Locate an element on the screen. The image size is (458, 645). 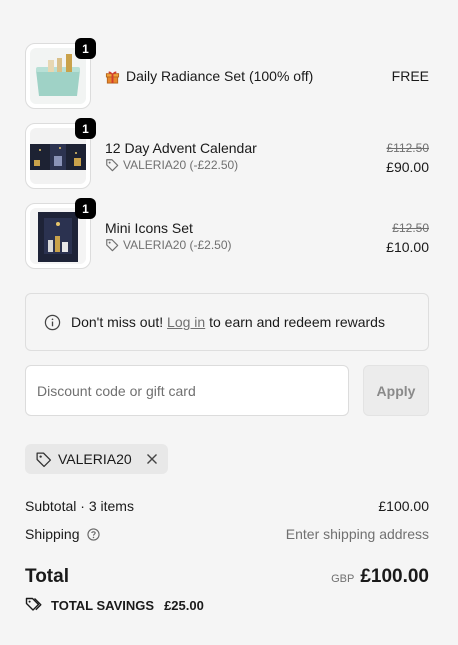
total-value: £100.00 is located at coordinates (394, 576).